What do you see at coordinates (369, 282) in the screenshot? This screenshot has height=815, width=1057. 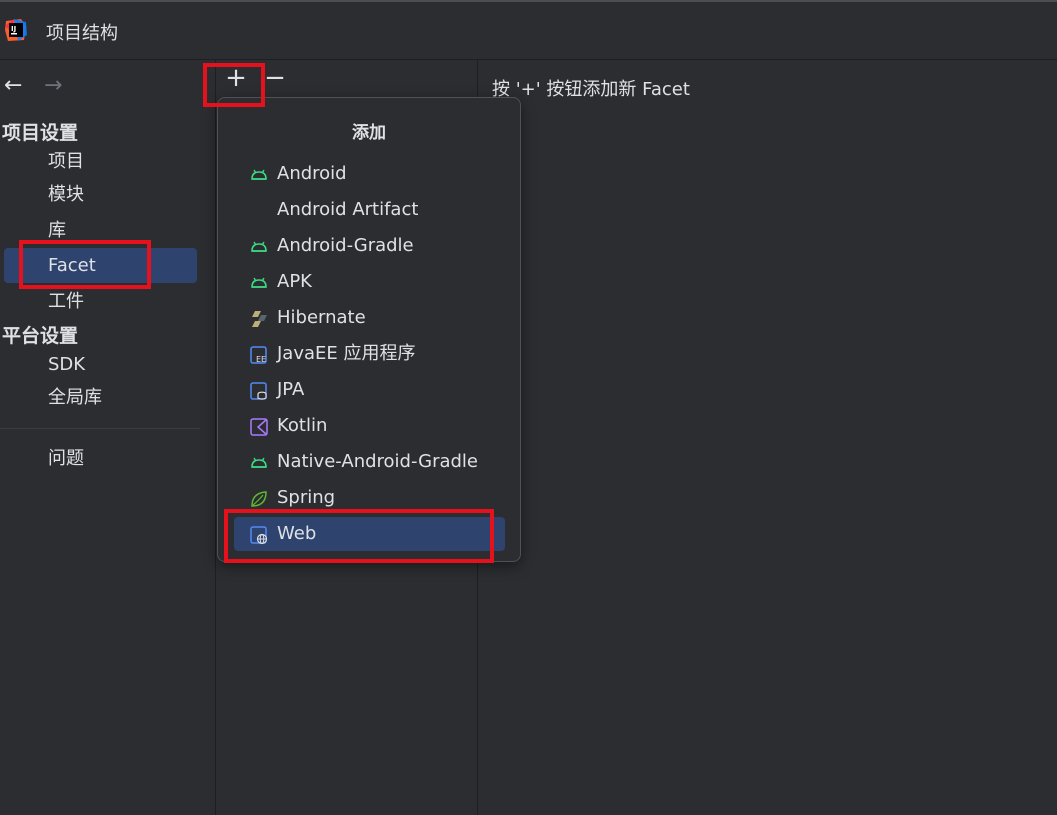 I see `popup-item-apk: APK` at bounding box center [369, 282].